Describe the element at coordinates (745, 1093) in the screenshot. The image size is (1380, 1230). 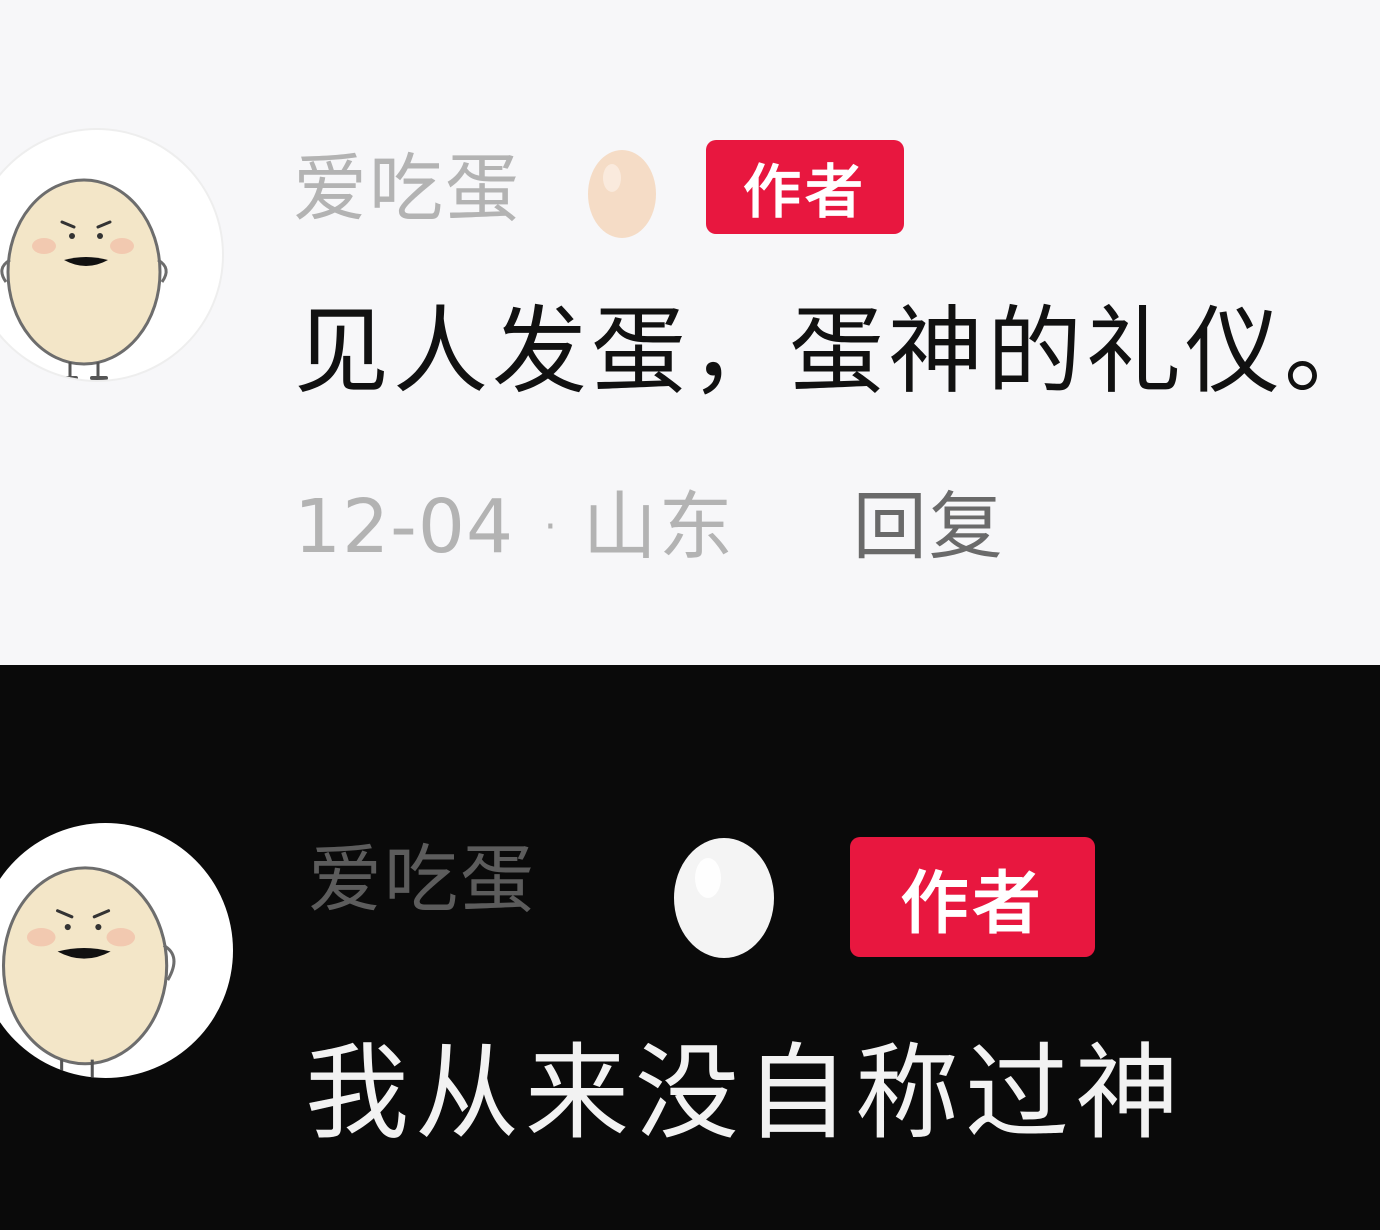
I see `comment-text: 我从来没自称过神` at that location.